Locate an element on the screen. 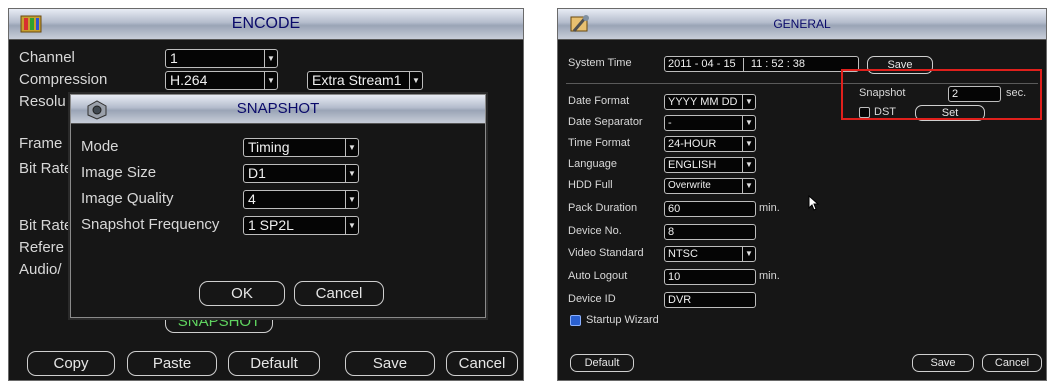 This screenshot has height=387, width=1047. auto-logout-unit: min. is located at coordinates (769, 276).